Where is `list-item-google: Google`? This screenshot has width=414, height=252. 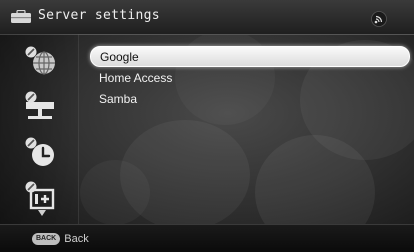 list-item-google: Google is located at coordinates (250, 56).